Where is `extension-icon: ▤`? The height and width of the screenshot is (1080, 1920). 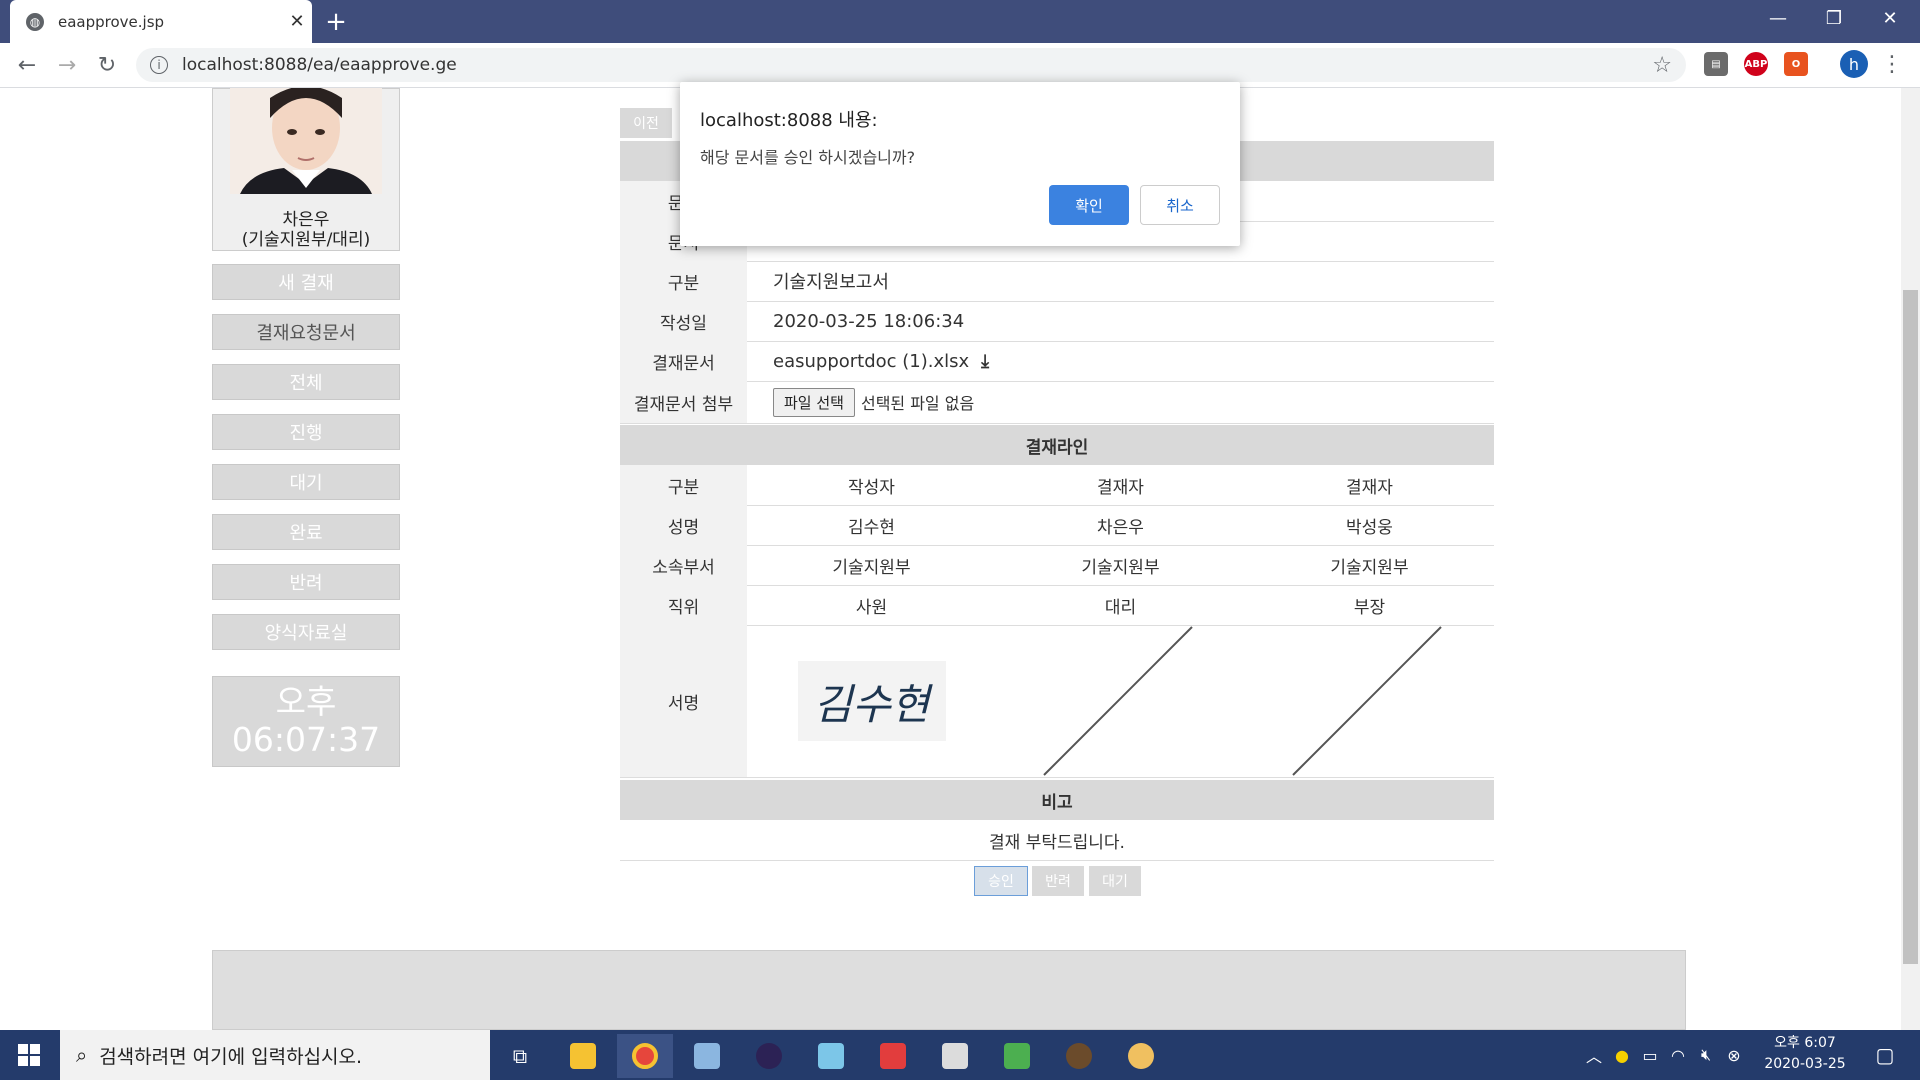 extension-icon: ▤ is located at coordinates (1716, 64).